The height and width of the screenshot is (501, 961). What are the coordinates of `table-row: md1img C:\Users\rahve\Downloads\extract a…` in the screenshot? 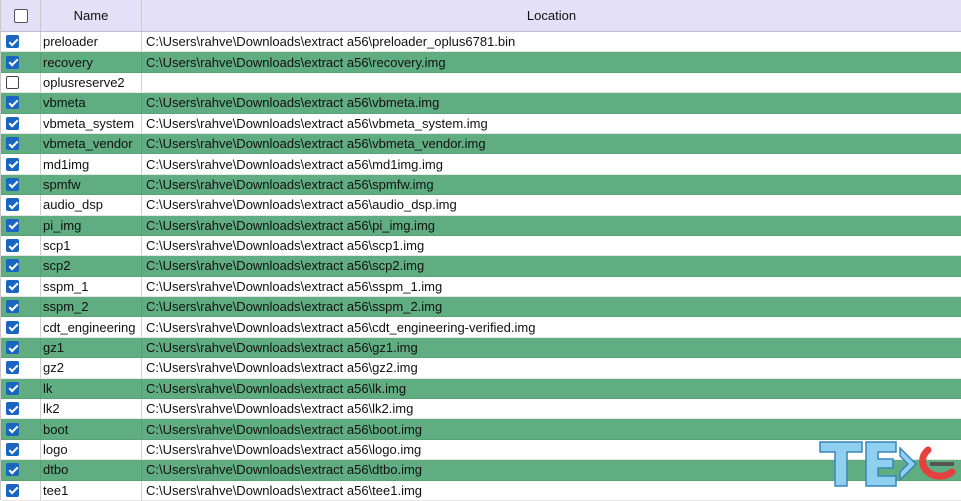 It's located at (481, 164).